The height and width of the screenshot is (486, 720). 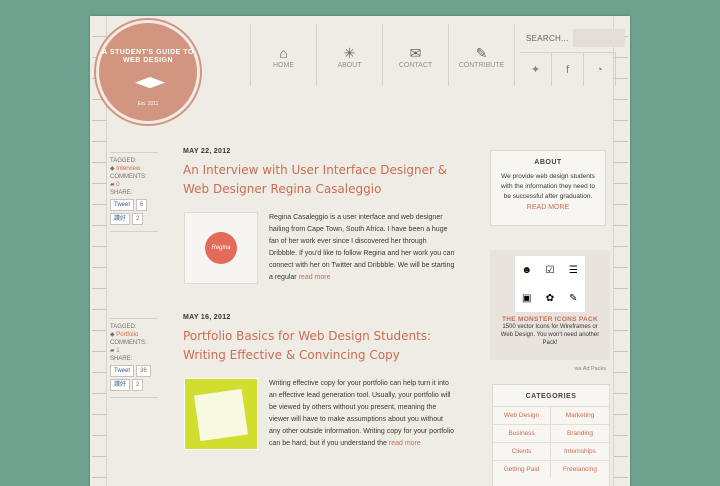 I want to click on printer-icon: ▣, so click(x=526, y=298).